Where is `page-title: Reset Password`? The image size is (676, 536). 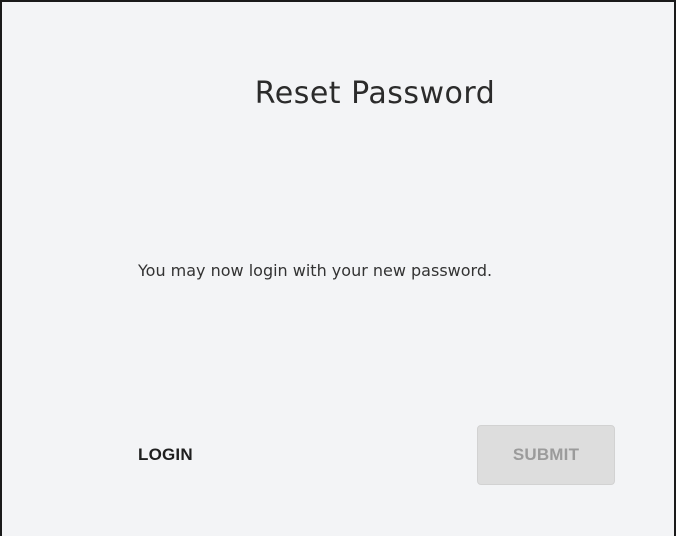 page-title: Reset Password is located at coordinates (375, 93).